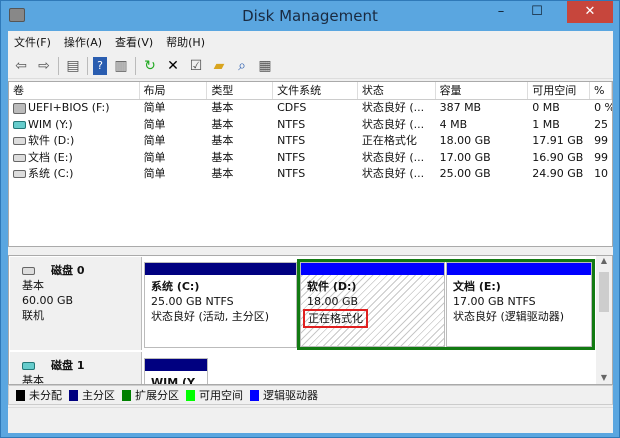 This screenshot has height=438, width=620. What do you see at coordinates (310, 419) in the screenshot?
I see `status-bar` at bounding box center [310, 419].